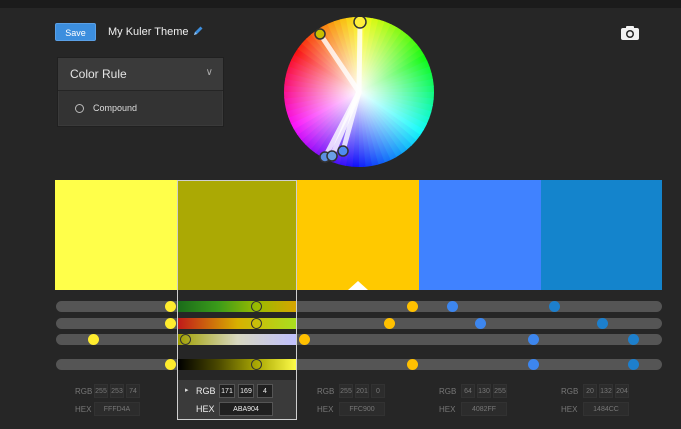  What do you see at coordinates (115, 108) in the screenshot?
I see `compound-option-label: Compound` at bounding box center [115, 108].